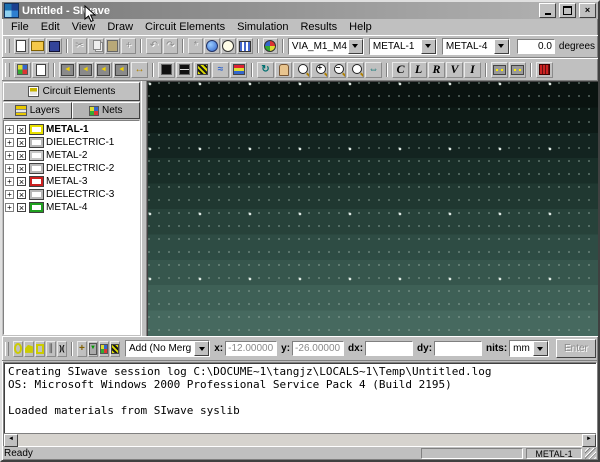  I want to click on layer-step-button-1: ◄, so click(67, 69).